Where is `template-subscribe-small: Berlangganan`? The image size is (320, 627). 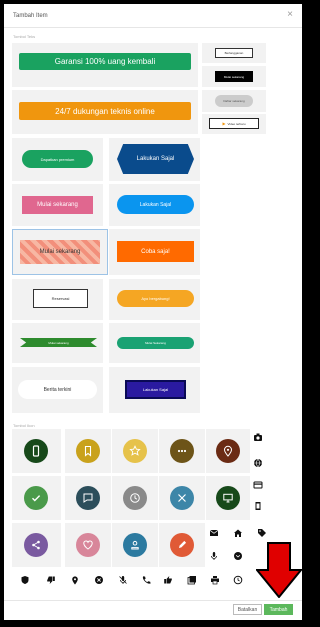
template-subscribe-small: Berlangganan is located at coordinates (234, 53).